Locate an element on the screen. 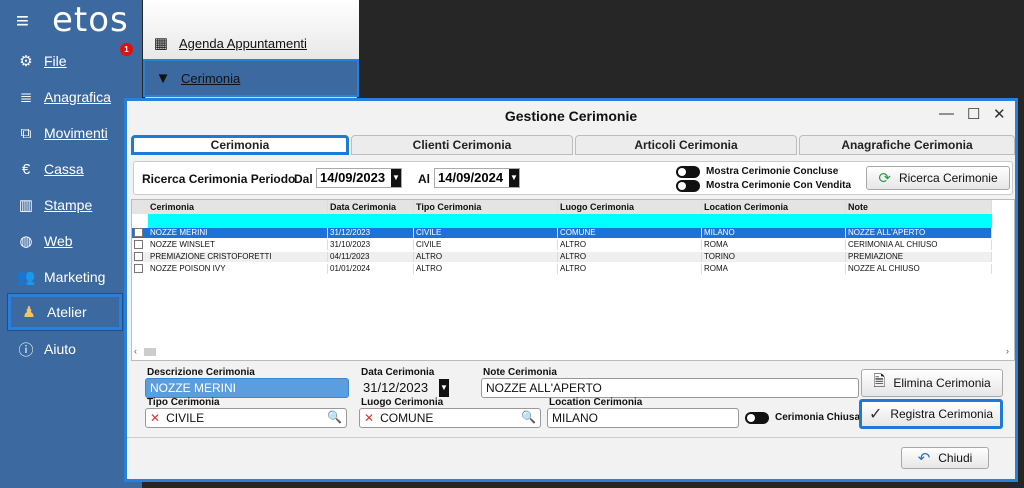  chiusa-label: Cerimonia Chiusa is located at coordinates (818, 417).